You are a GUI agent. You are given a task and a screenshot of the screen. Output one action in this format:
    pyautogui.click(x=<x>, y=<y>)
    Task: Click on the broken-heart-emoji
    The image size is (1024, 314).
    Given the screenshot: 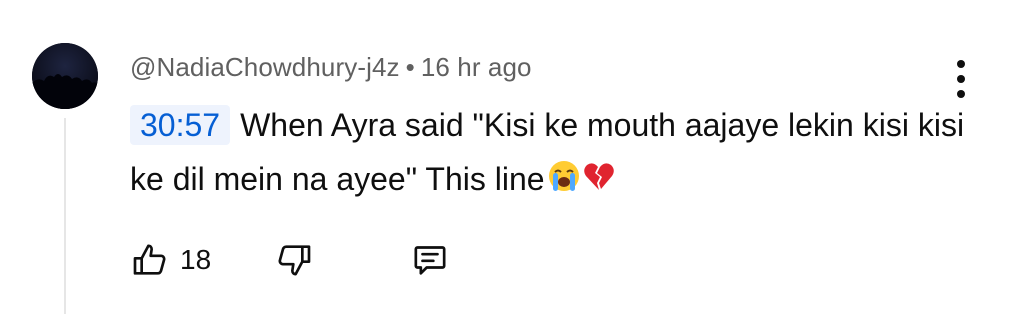 What is the action you would take?
    pyautogui.click(x=599, y=182)
    